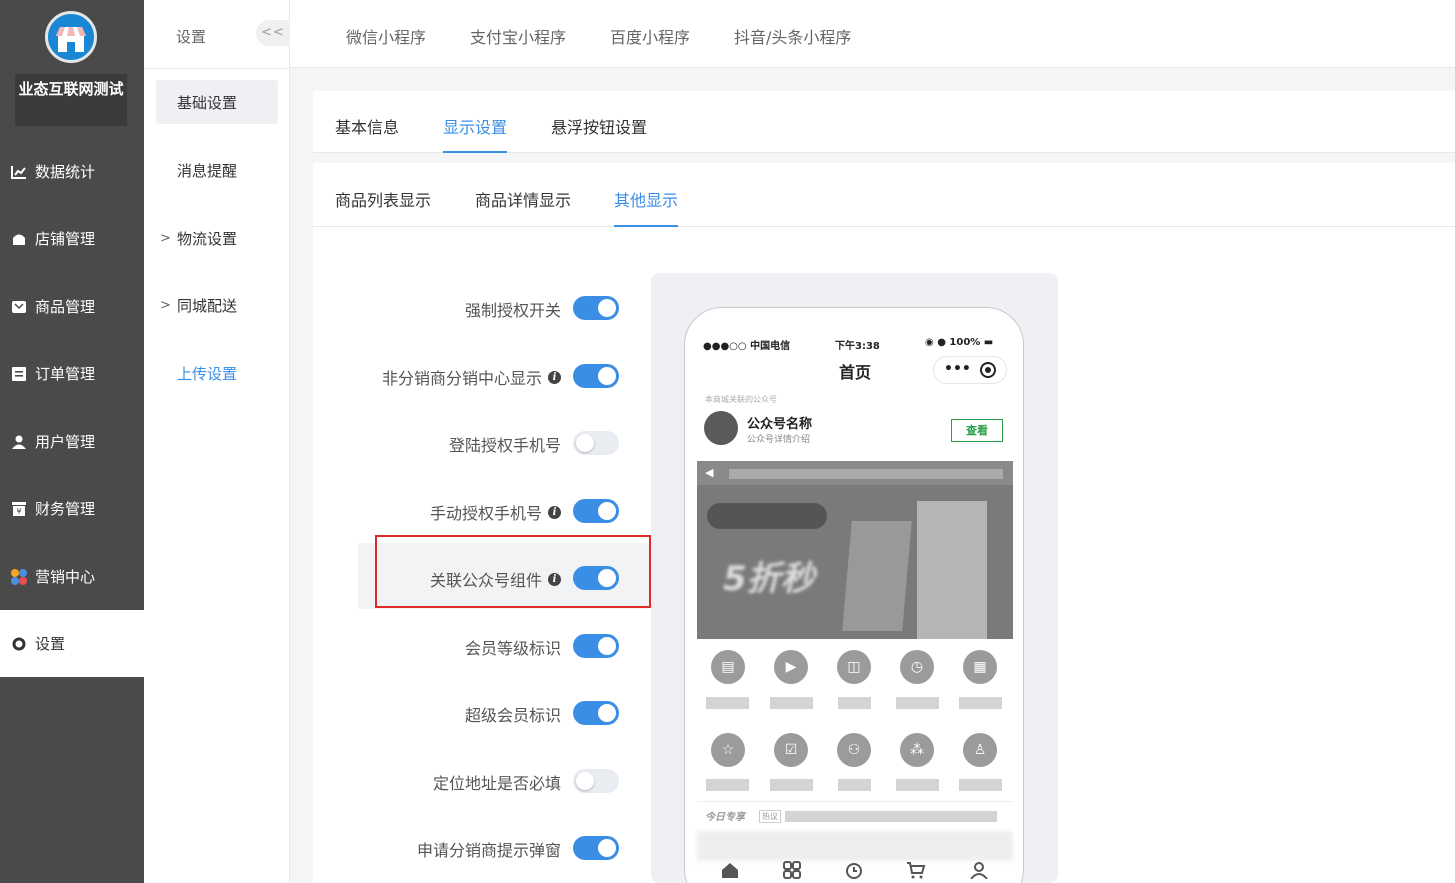 Image resolution: width=1455 pixels, height=883 pixels. Describe the element at coordinates (217, 441) in the screenshot. I see `settings-submenu: 设置 << 基础设置 消息提醒 > 物流设置 > 同城配送 上传设置` at that location.